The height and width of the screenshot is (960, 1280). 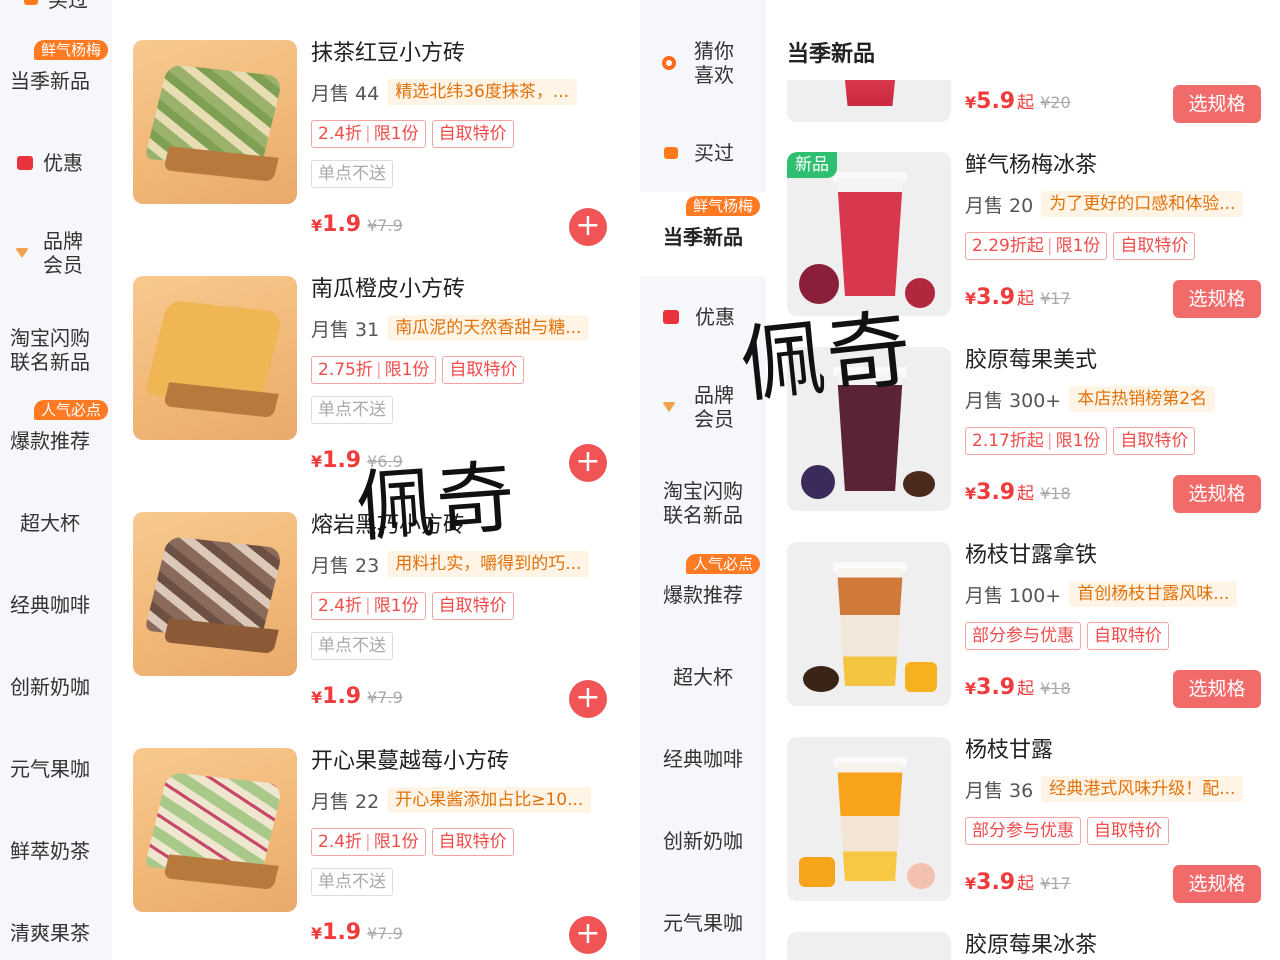 What do you see at coordinates (50, 163) in the screenshot?
I see `sidebar-item-discount: 优惠` at bounding box center [50, 163].